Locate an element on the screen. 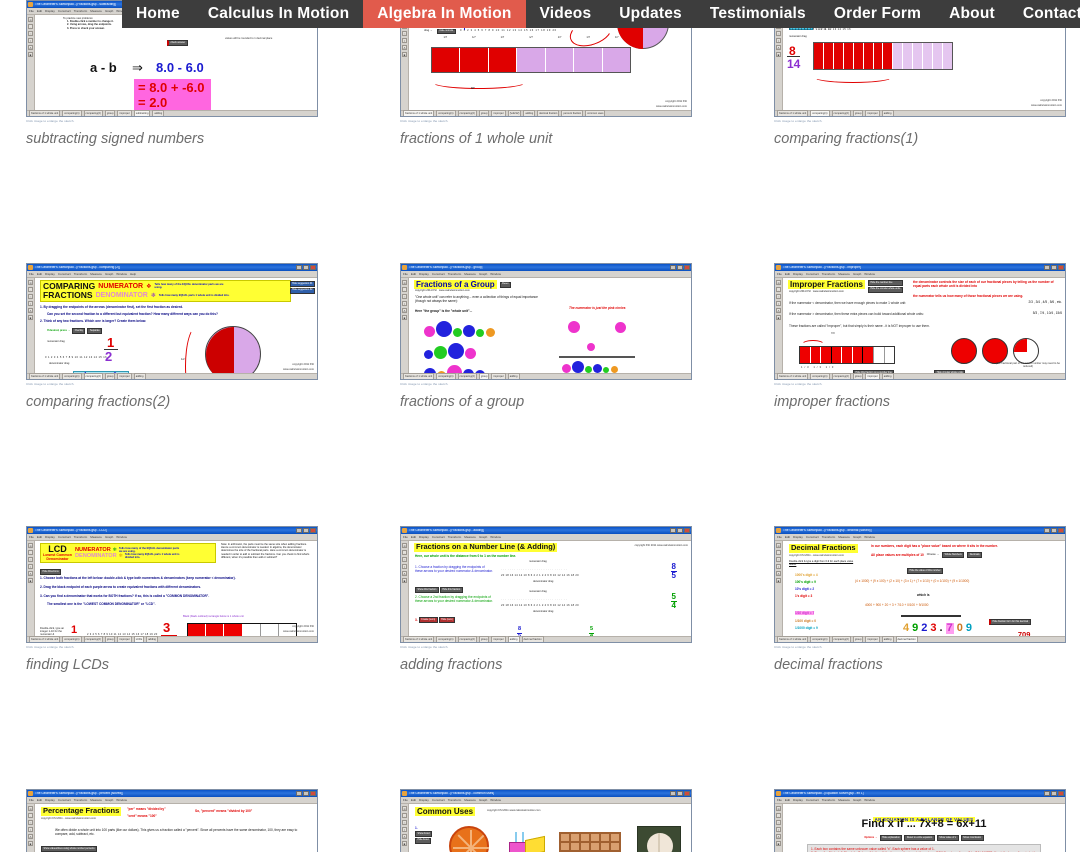 The image size is (1080, 852). sheet-tab-active: subtracting is located at coordinates (142, 113).